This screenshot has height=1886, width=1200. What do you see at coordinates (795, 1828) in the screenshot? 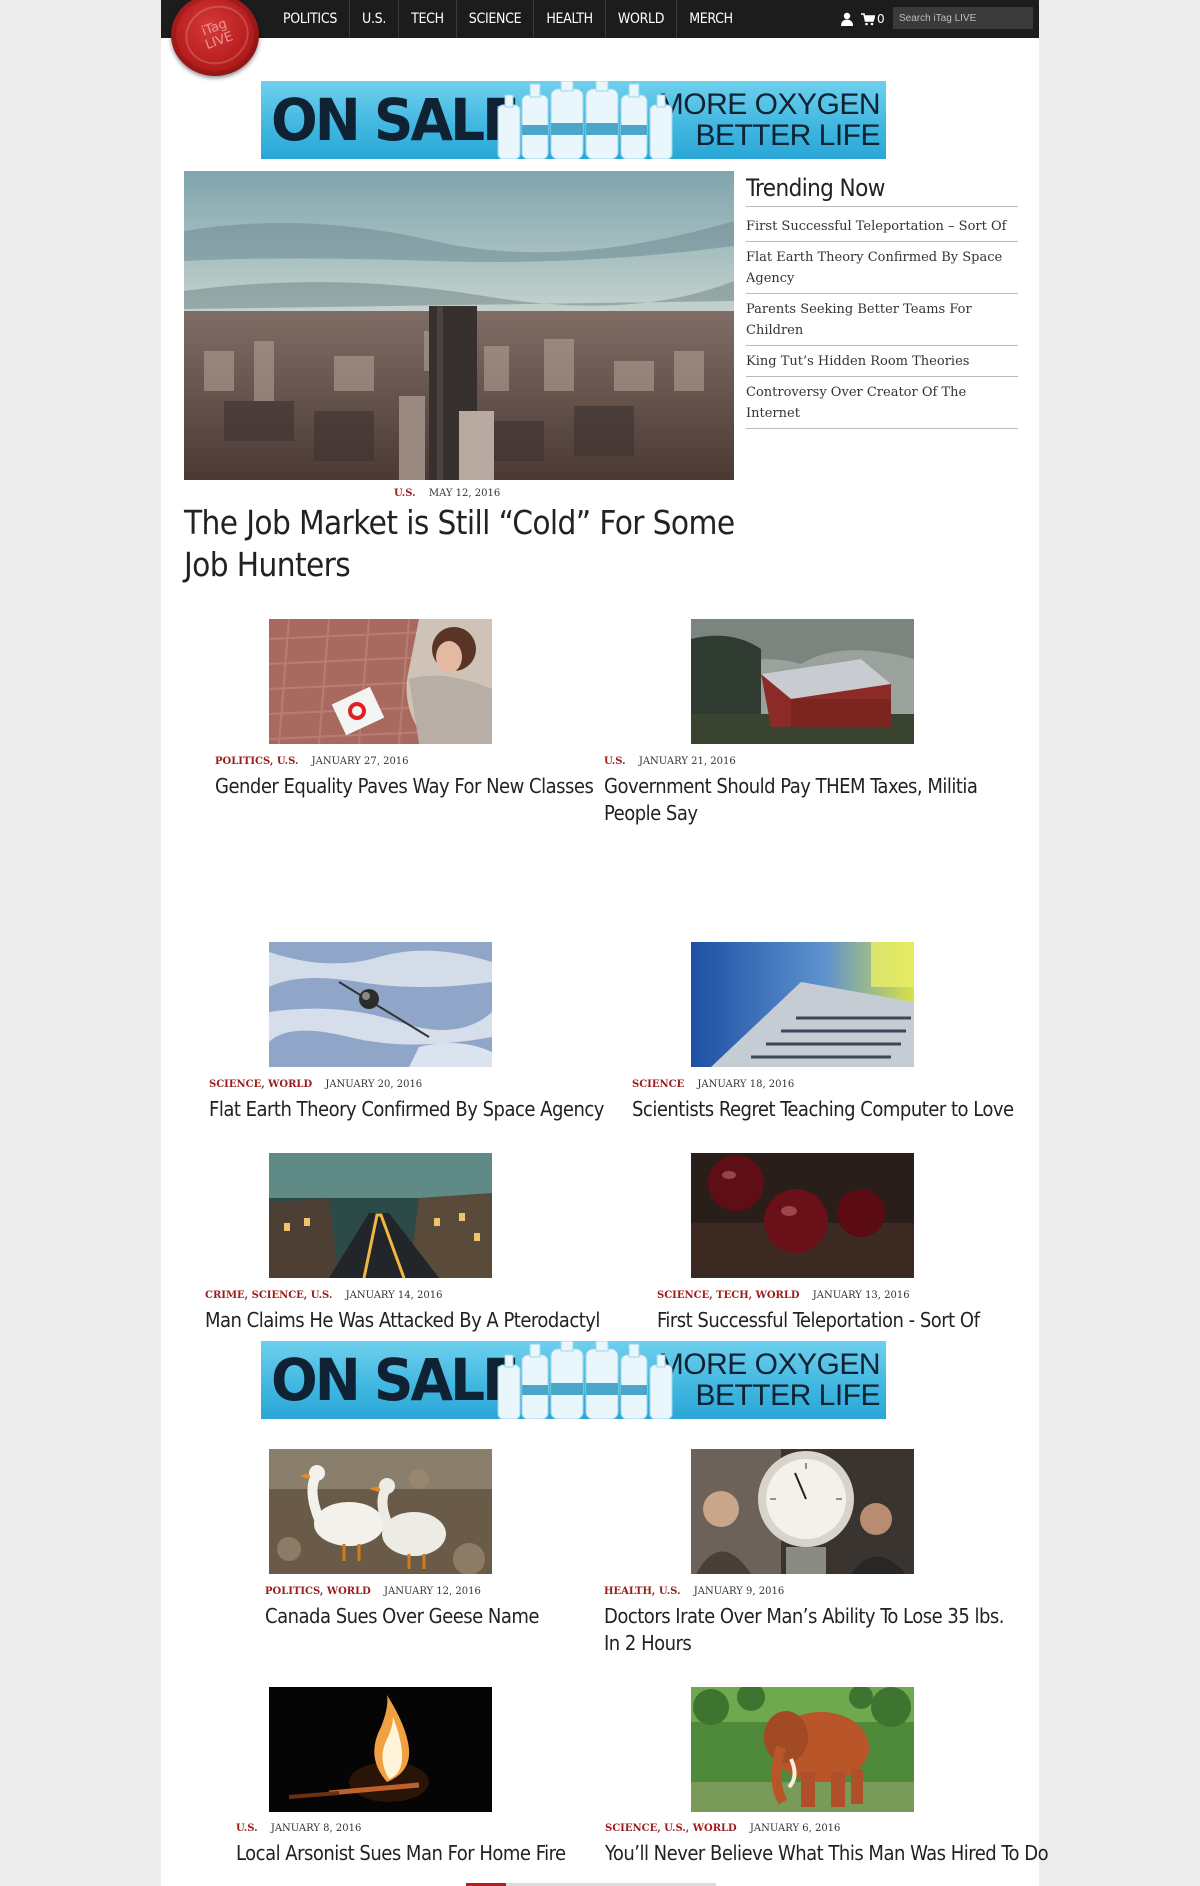
I see `article-date: JANUARY 6, 2016` at bounding box center [795, 1828].